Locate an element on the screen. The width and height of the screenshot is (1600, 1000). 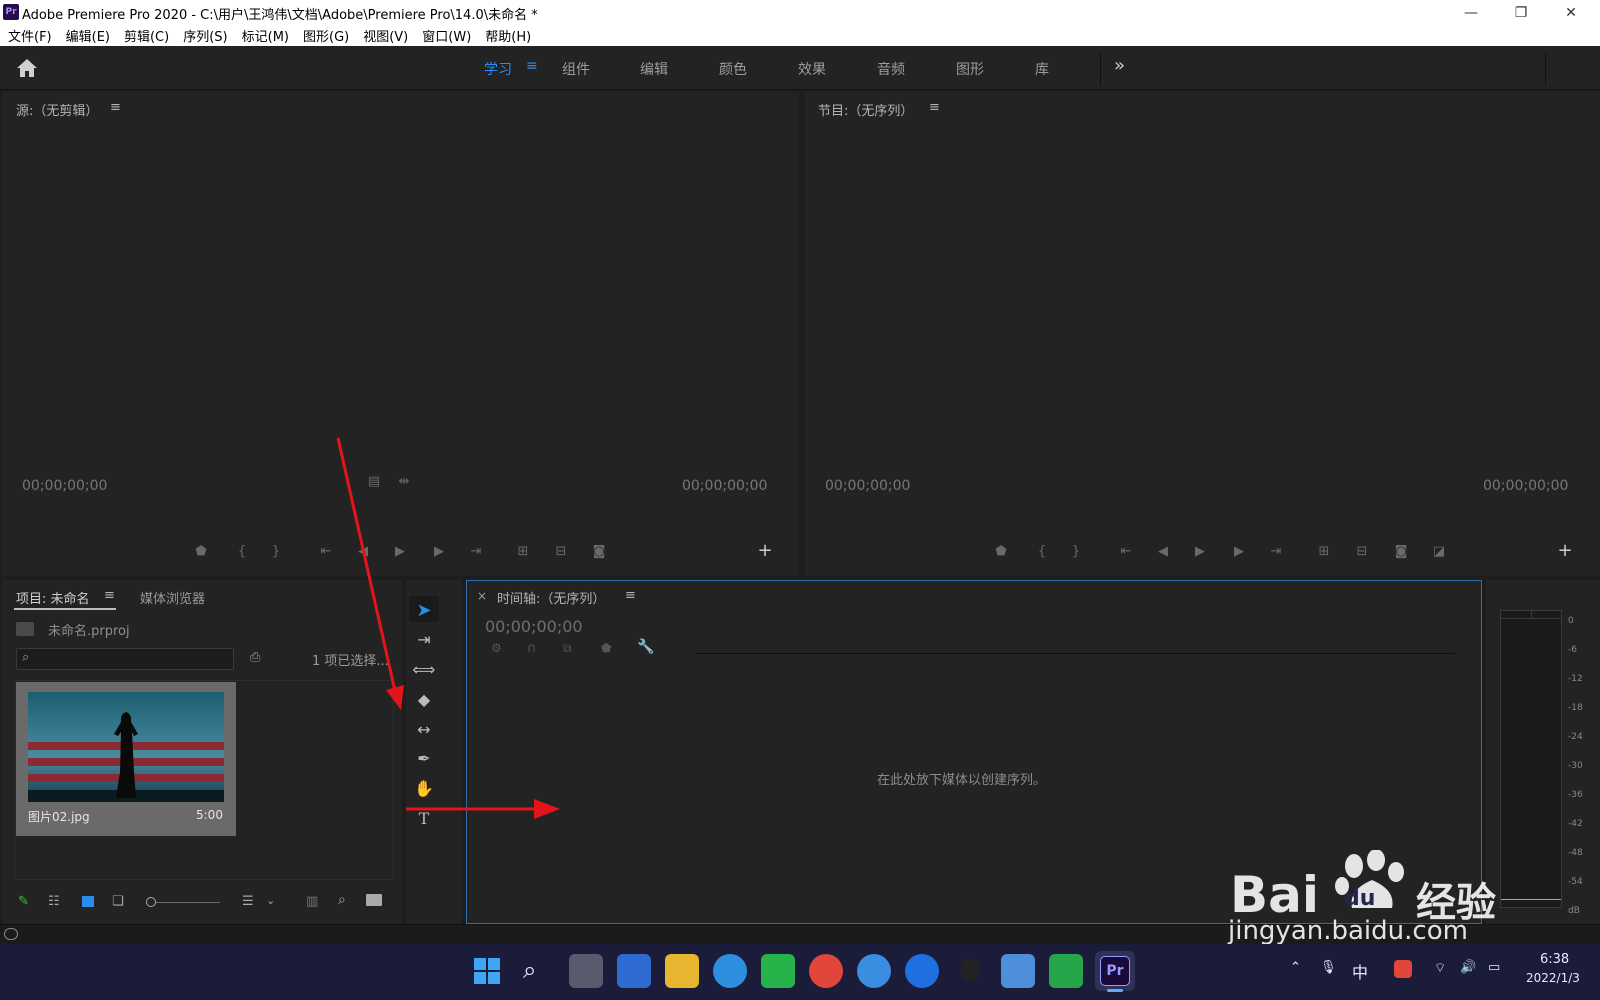
sort-chevron-down-icon: ⌄ is located at coordinates (270, 900).